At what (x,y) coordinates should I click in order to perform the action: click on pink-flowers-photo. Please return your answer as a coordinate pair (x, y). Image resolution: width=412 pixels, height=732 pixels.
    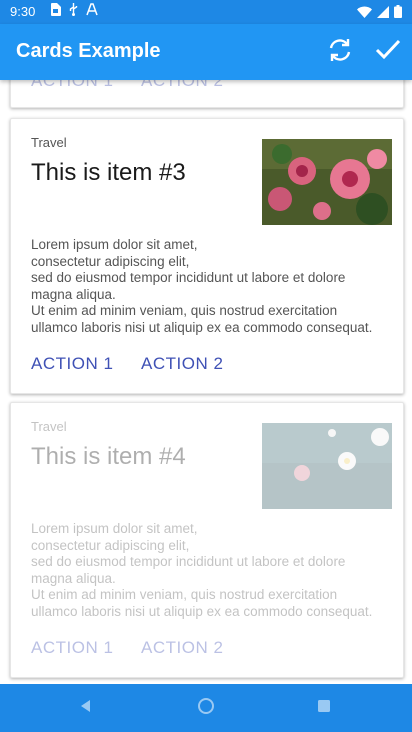
    Looking at the image, I should click on (327, 182).